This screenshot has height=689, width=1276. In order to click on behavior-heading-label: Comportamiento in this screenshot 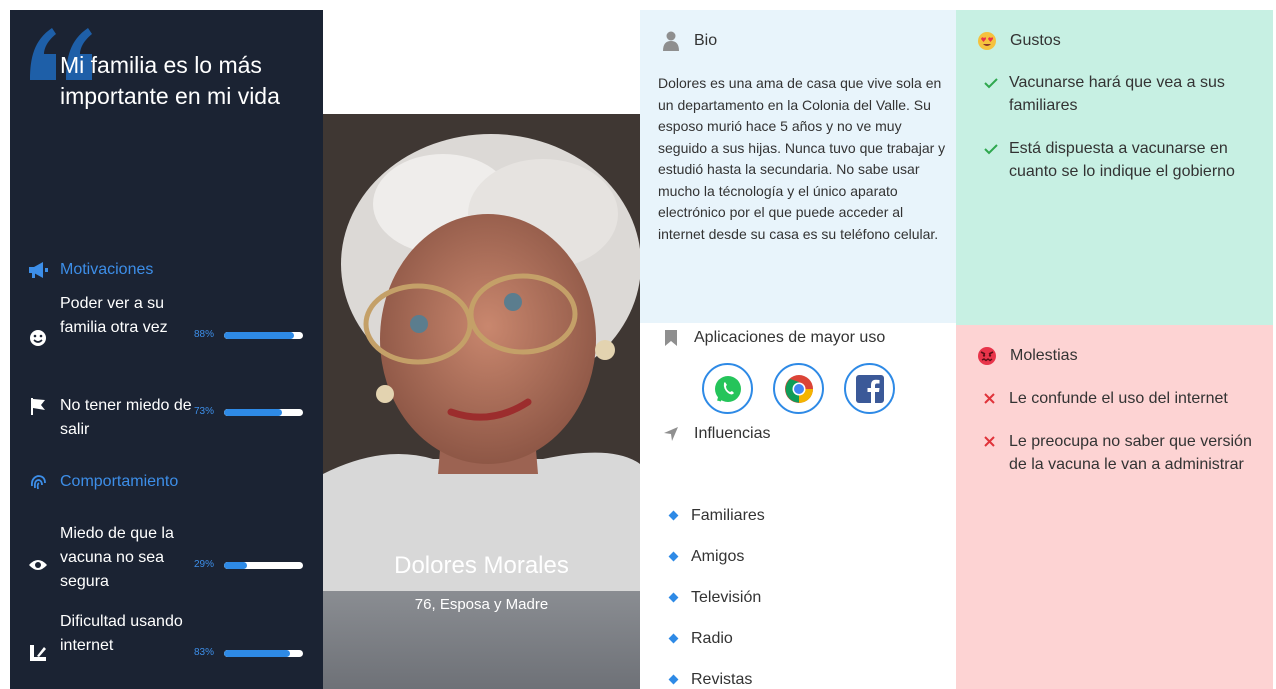, I will do `click(119, 481)`.